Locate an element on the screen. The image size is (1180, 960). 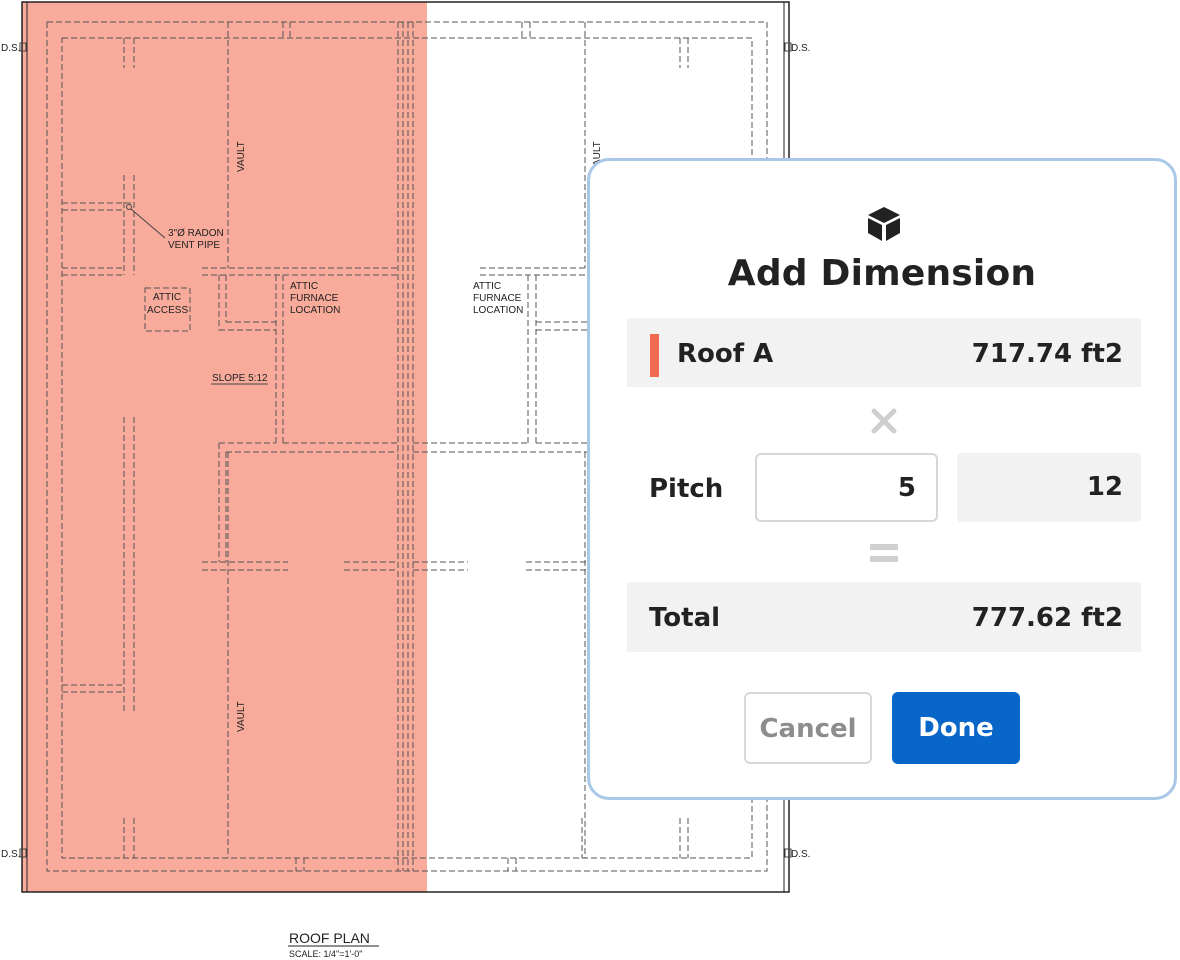
roof-color-swatch is located at coordinates (654, 355).